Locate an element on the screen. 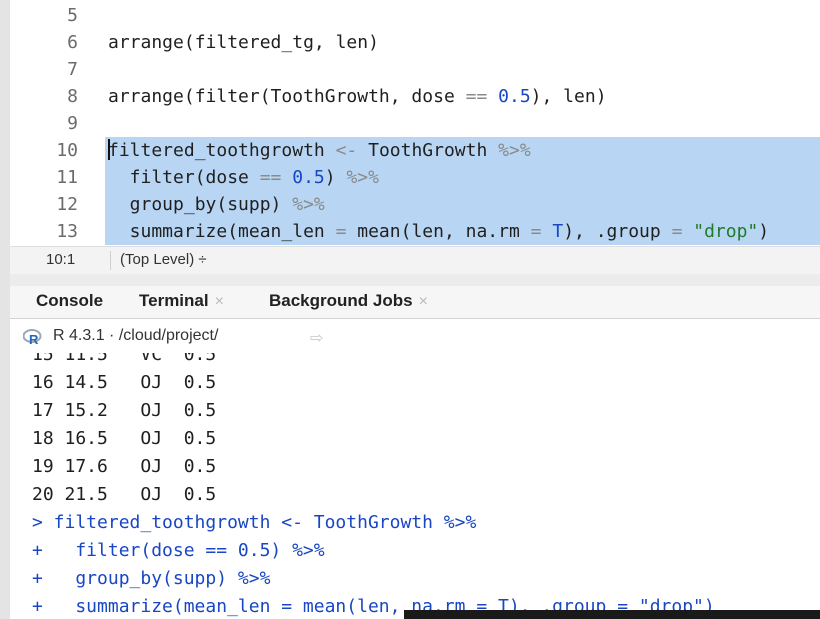 The width and height of the screenshot is (820, 619). cursor-position: 10:1 is located at coordinates (61, 259).